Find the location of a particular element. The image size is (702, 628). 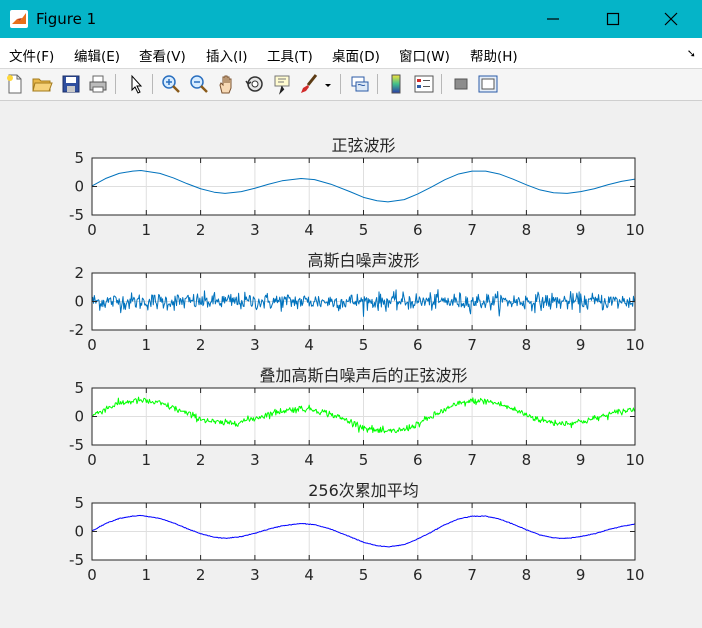

edit-plot-arrow-icon is located at coordinates (136, 84).